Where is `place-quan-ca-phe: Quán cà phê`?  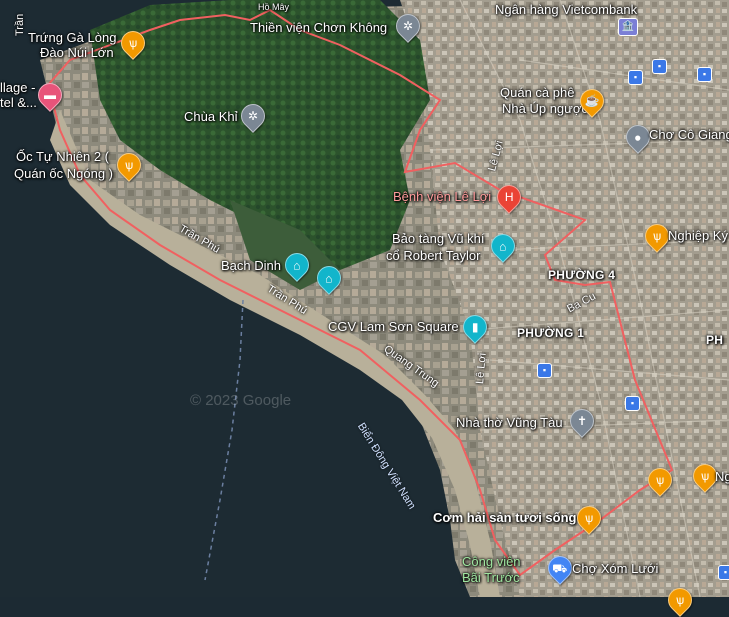 place-quan-ca-phe: Quán cà phê is located at coordinates (537, 93).